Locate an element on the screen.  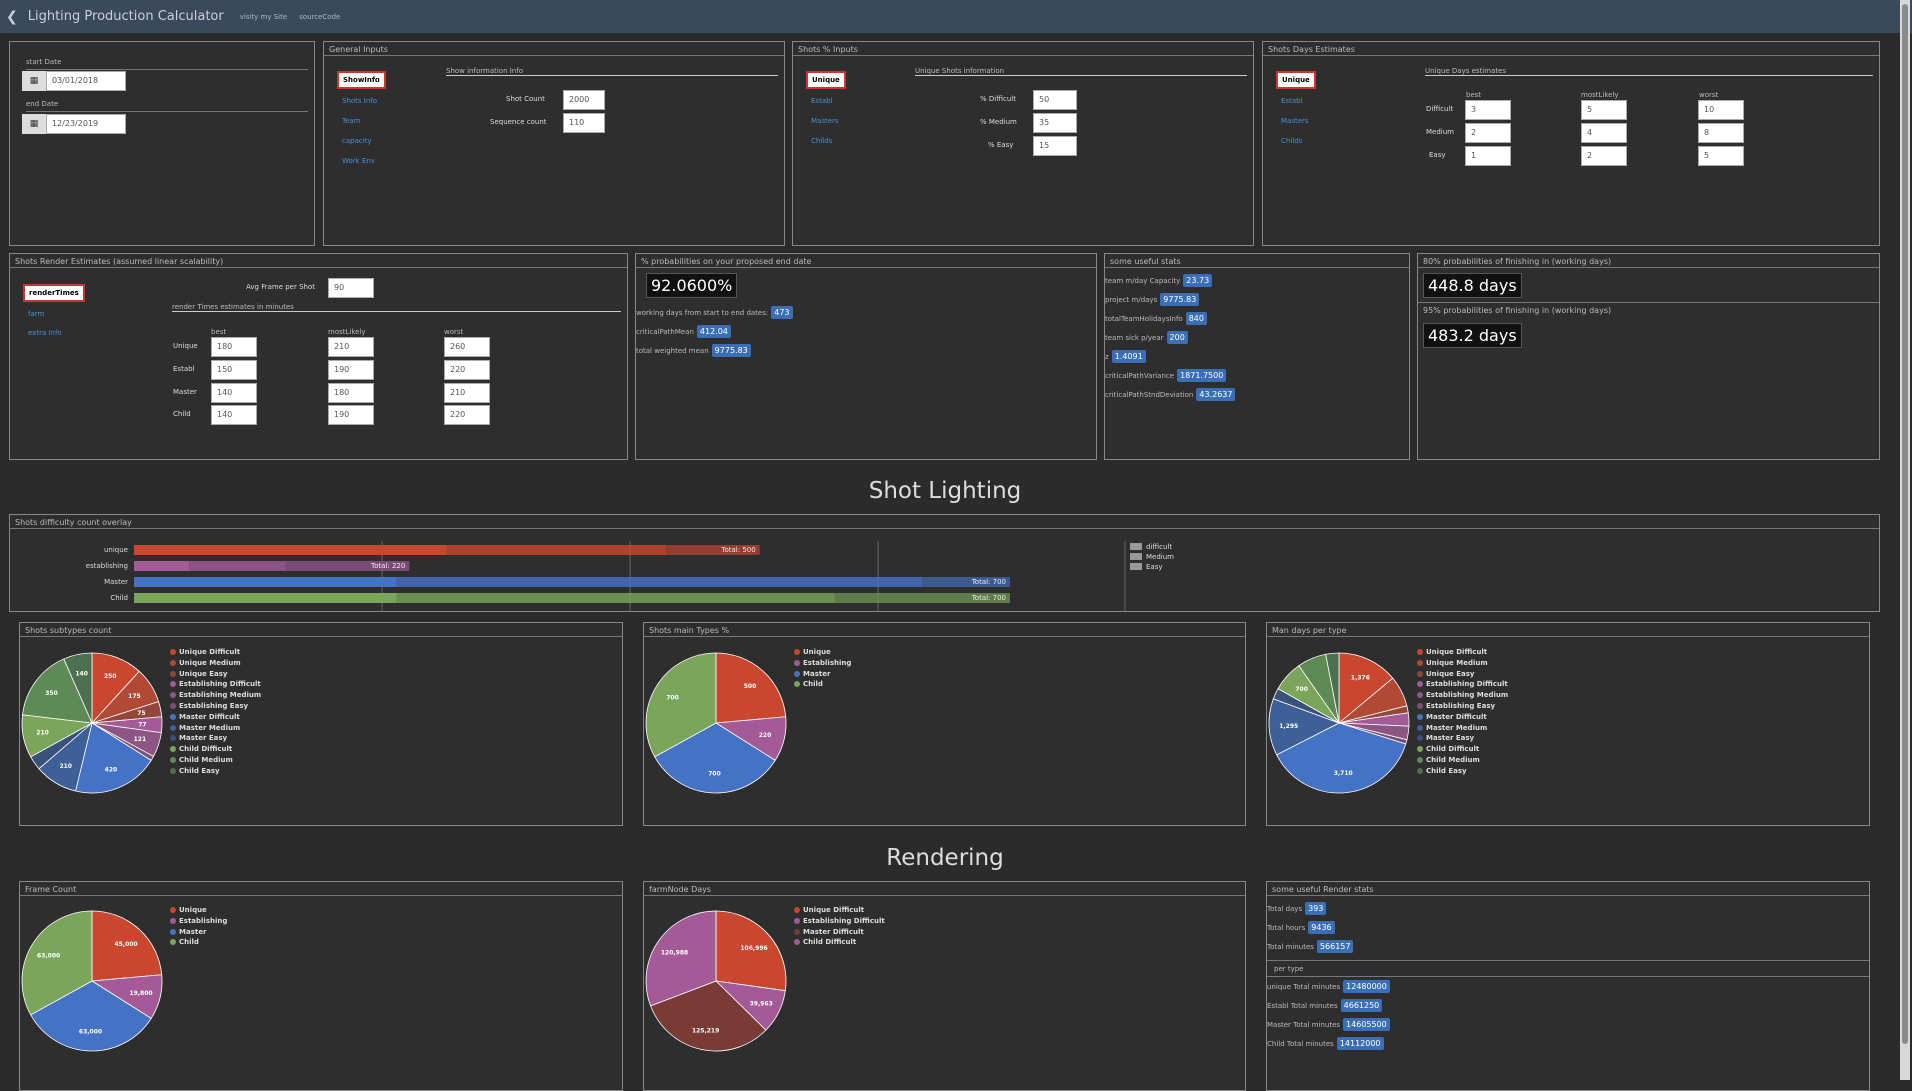
stat-row: criticalPathMean 412.04 is located at coordinates (683, 331).